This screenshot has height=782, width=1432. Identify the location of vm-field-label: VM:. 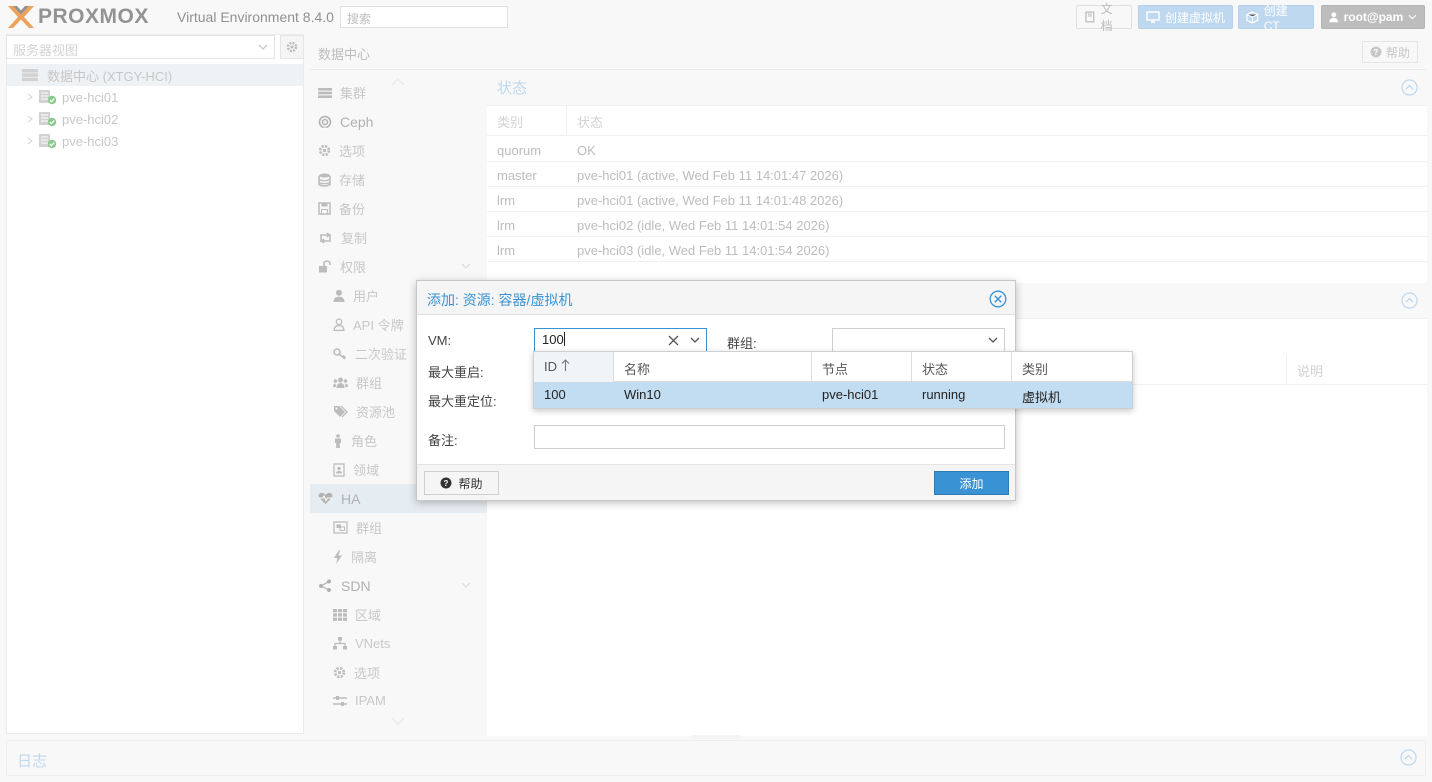
(440, 340).